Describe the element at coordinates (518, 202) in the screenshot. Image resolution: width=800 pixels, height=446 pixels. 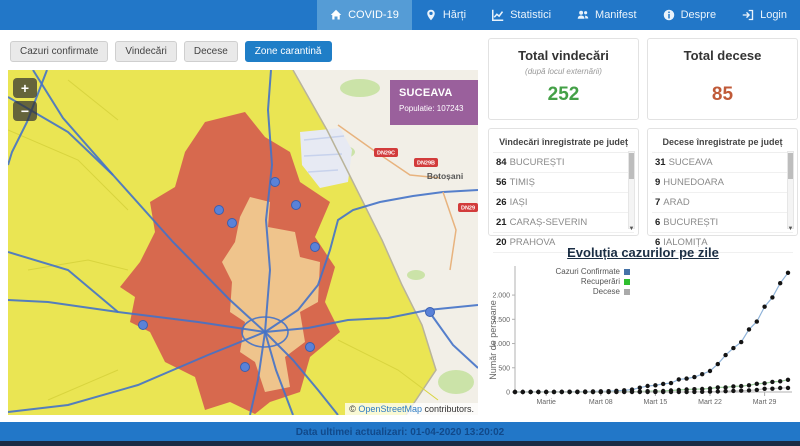
I see `county-name: IAȘI` at that location.